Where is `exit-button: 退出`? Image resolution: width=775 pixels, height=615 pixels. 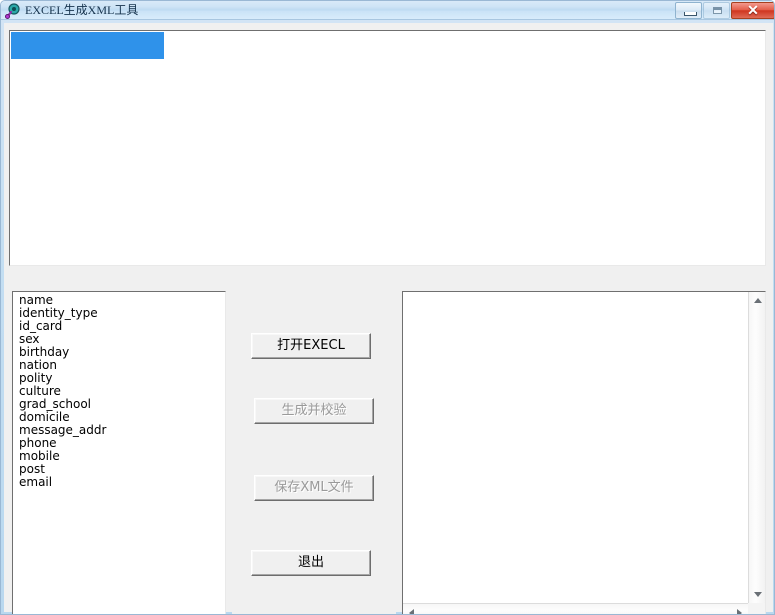
exit-button: 退出 is located at coordinates (311, 563).